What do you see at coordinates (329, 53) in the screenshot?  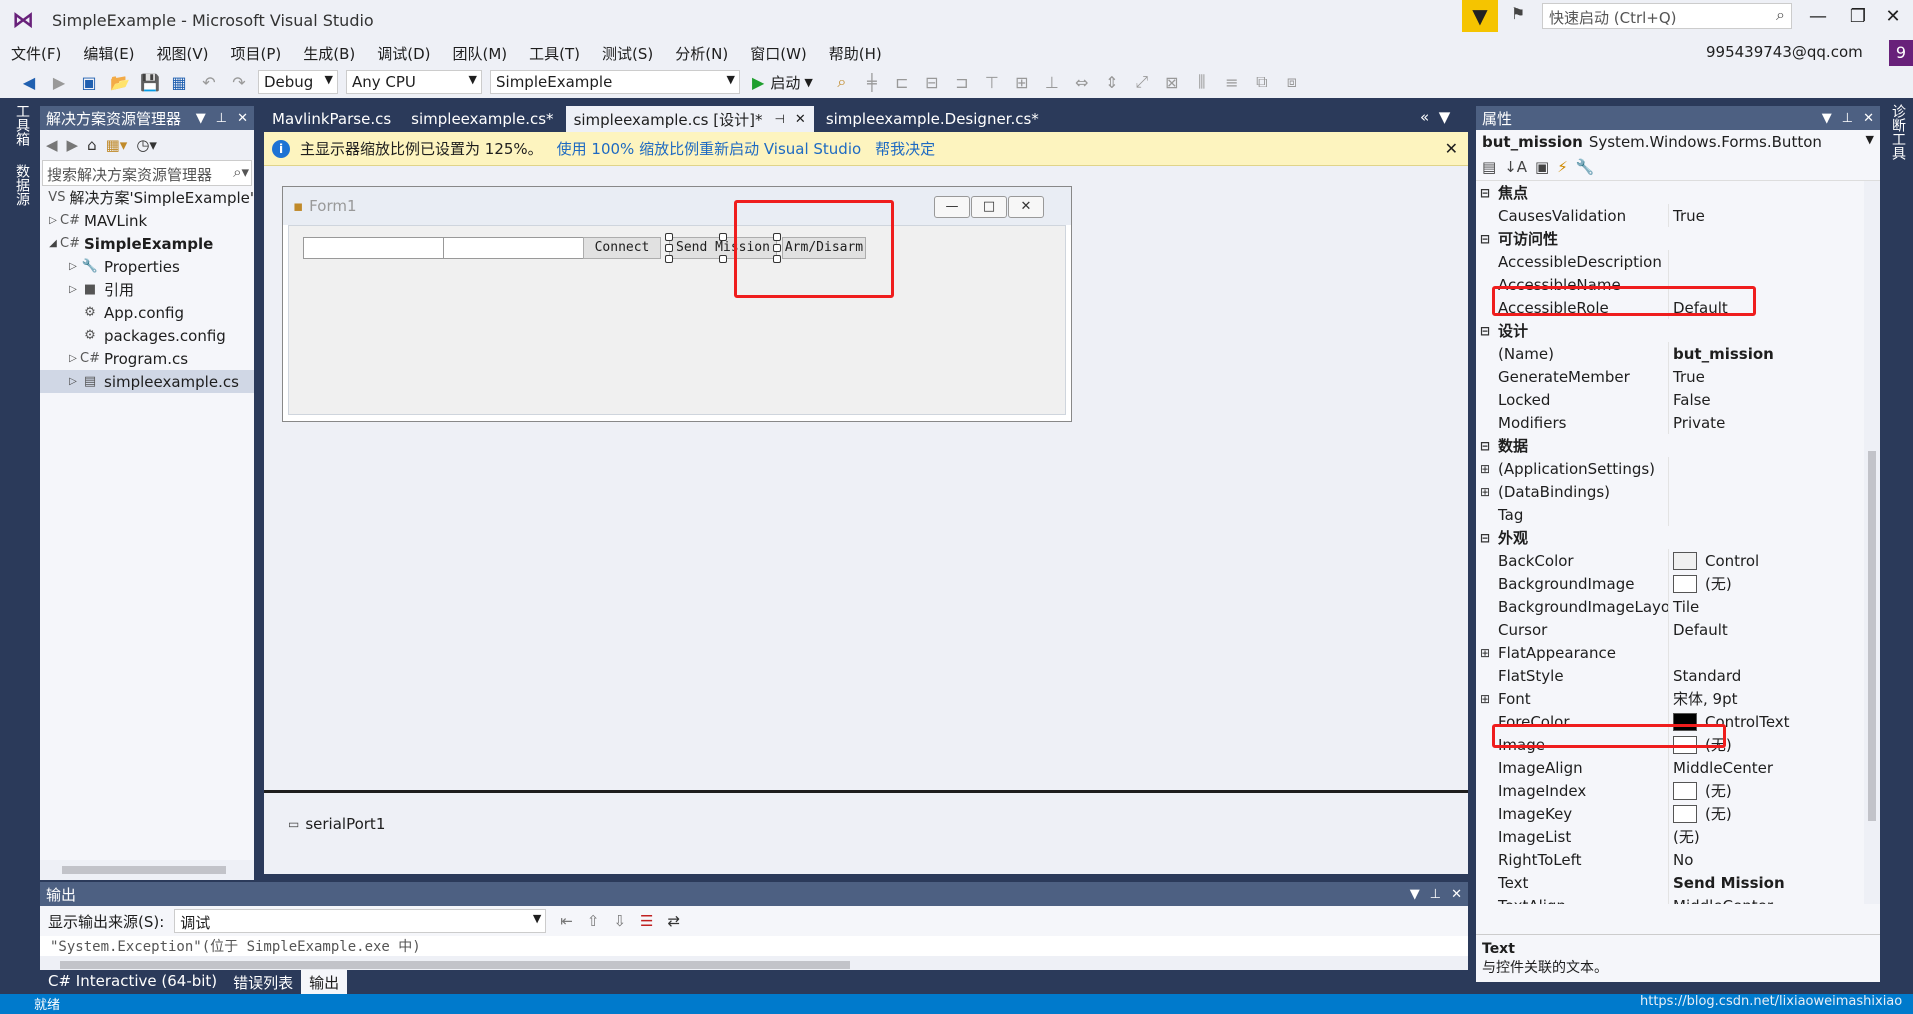 I see `menu-item: 生成(B)` at bounding box center [329, 53].